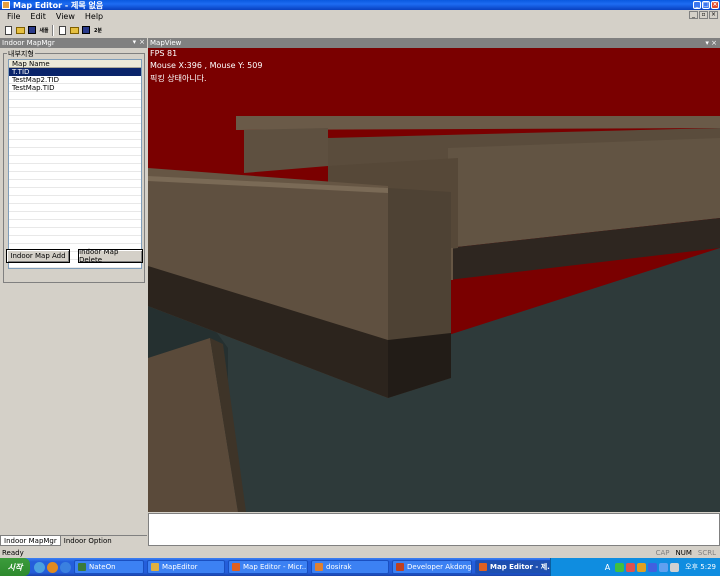 This screenshot has height=576, width=720. I want to click on folder-icon, so click(155, 567).